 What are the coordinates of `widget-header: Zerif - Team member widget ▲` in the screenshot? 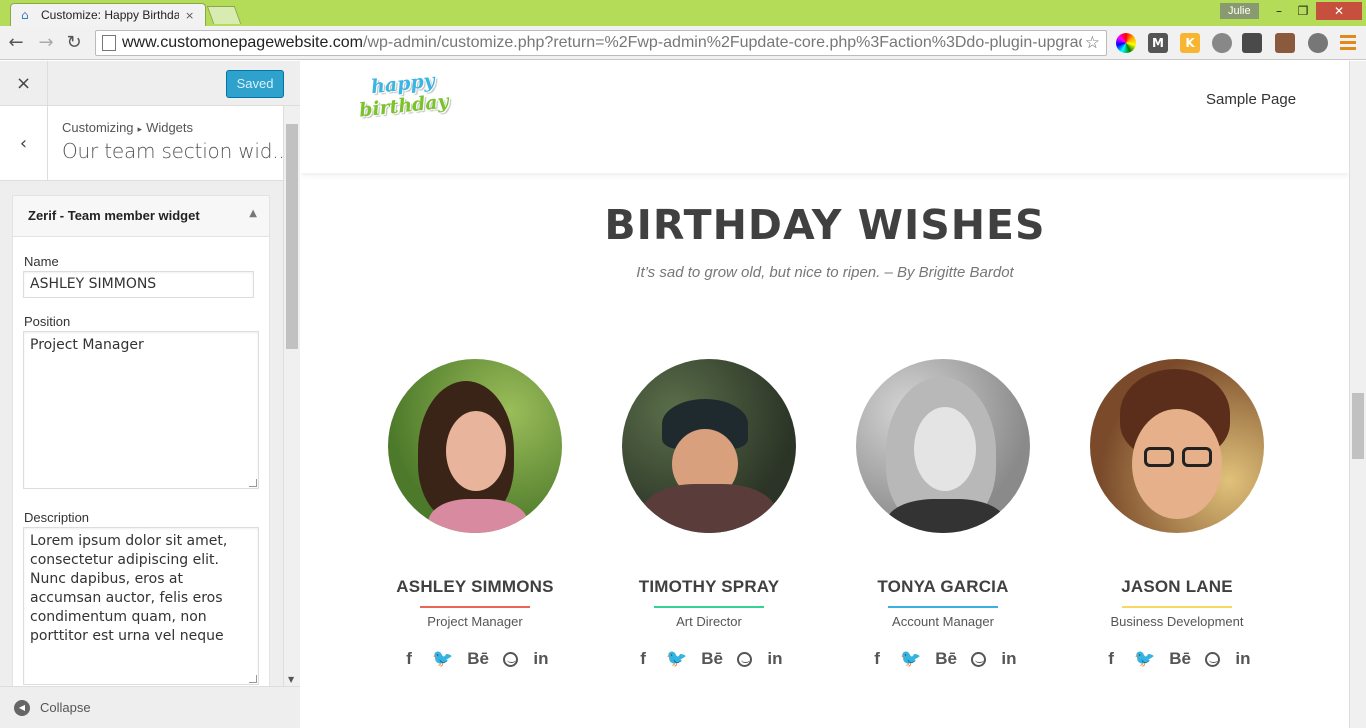 It's located at (141, 216).